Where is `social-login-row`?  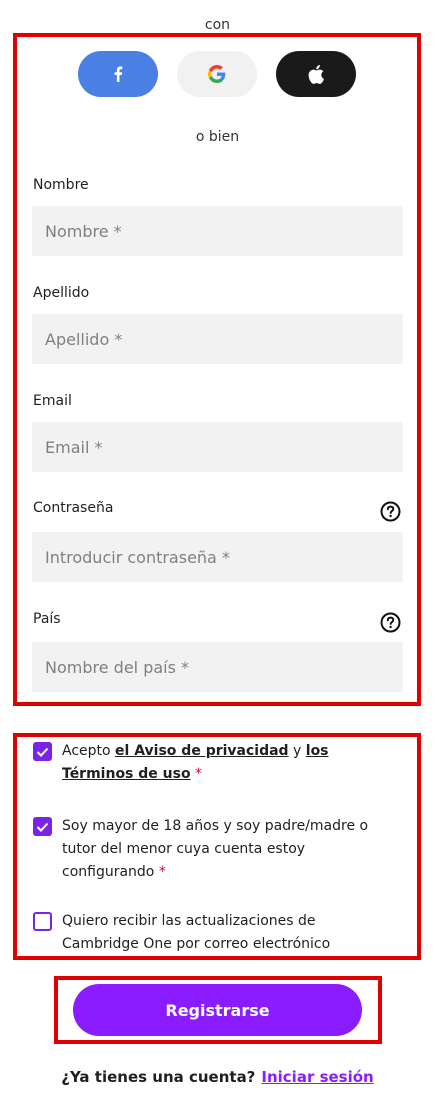 social-login-row is located at coordinates (218, 74).